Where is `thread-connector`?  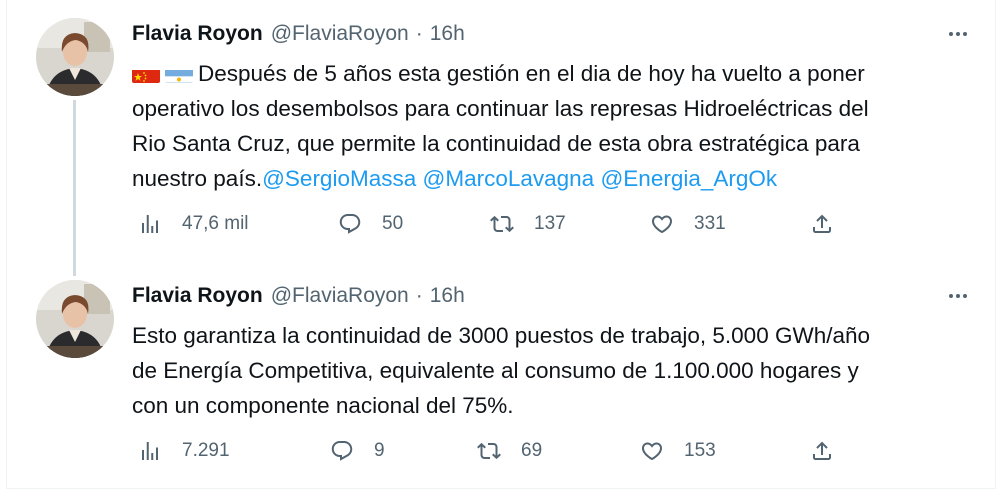 thread-connector is located at coordinates (74, 188).